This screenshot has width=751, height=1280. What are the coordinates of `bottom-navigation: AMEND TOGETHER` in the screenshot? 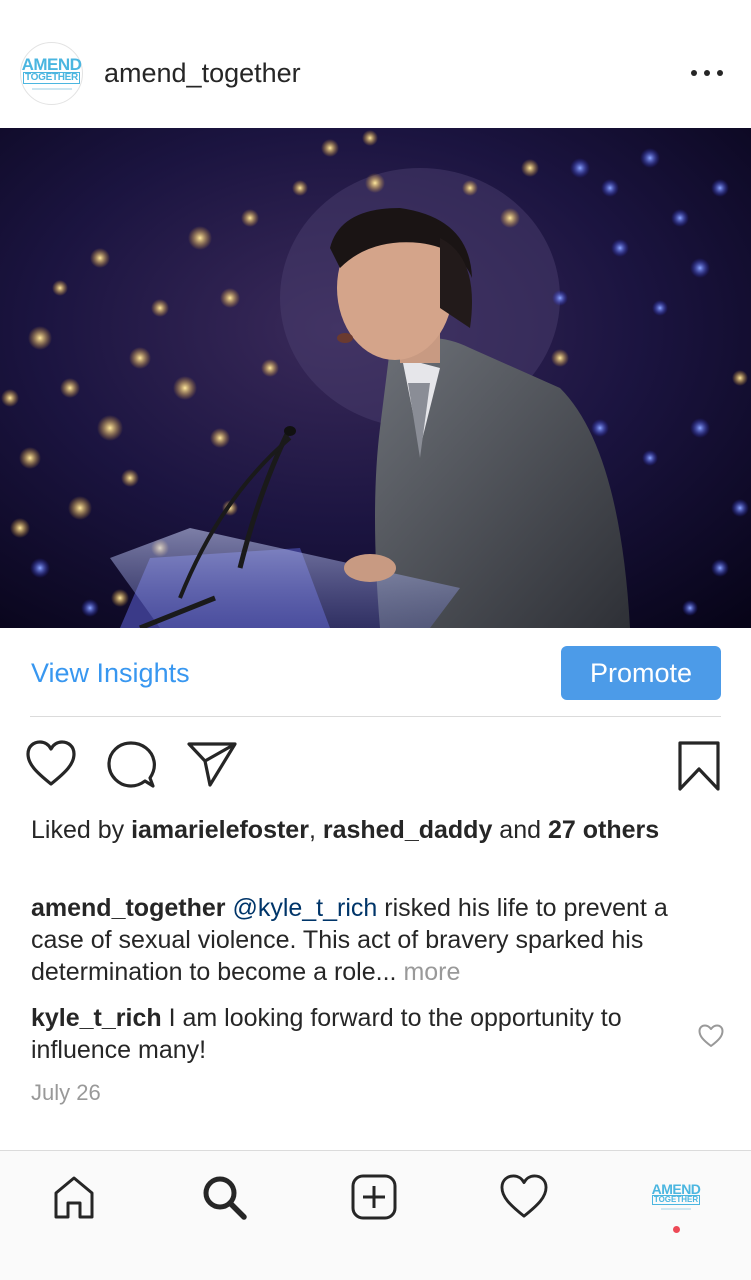 It's located at (375, 1215).